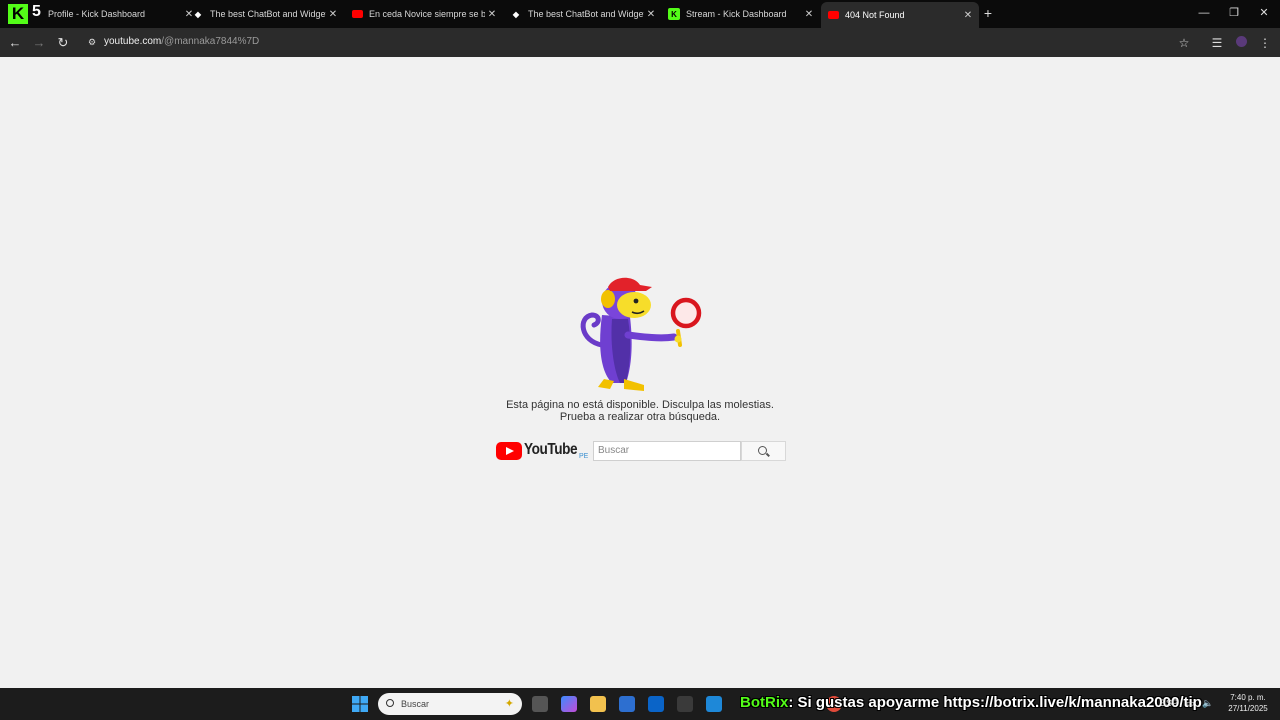 The height and width of the screenshot is (720, 1280). Describe the element at coordinates (509, 451) in the screenshot. I see `youtube-play-icon` at that location.